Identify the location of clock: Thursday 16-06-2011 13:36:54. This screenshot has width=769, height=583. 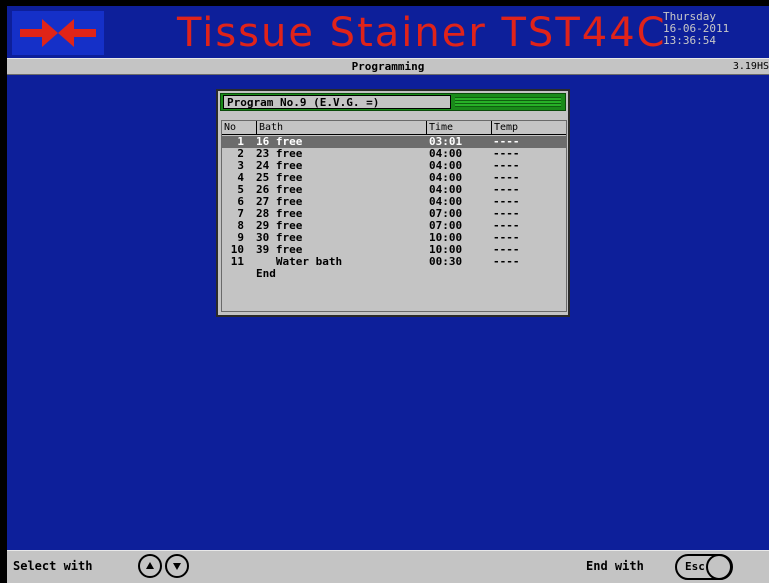
(716, 29).